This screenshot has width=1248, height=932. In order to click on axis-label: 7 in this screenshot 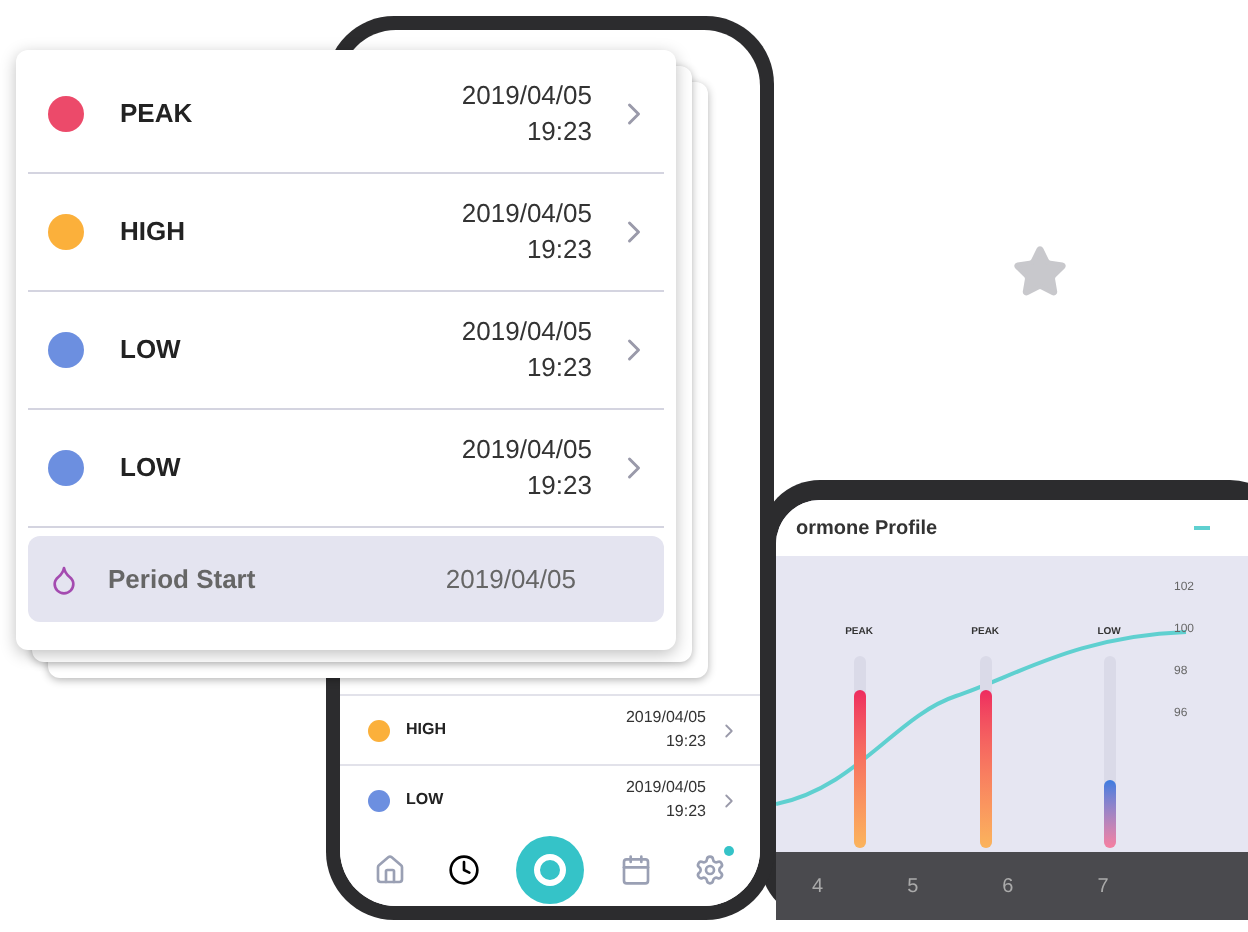, I will do `click(1103, 887)`.